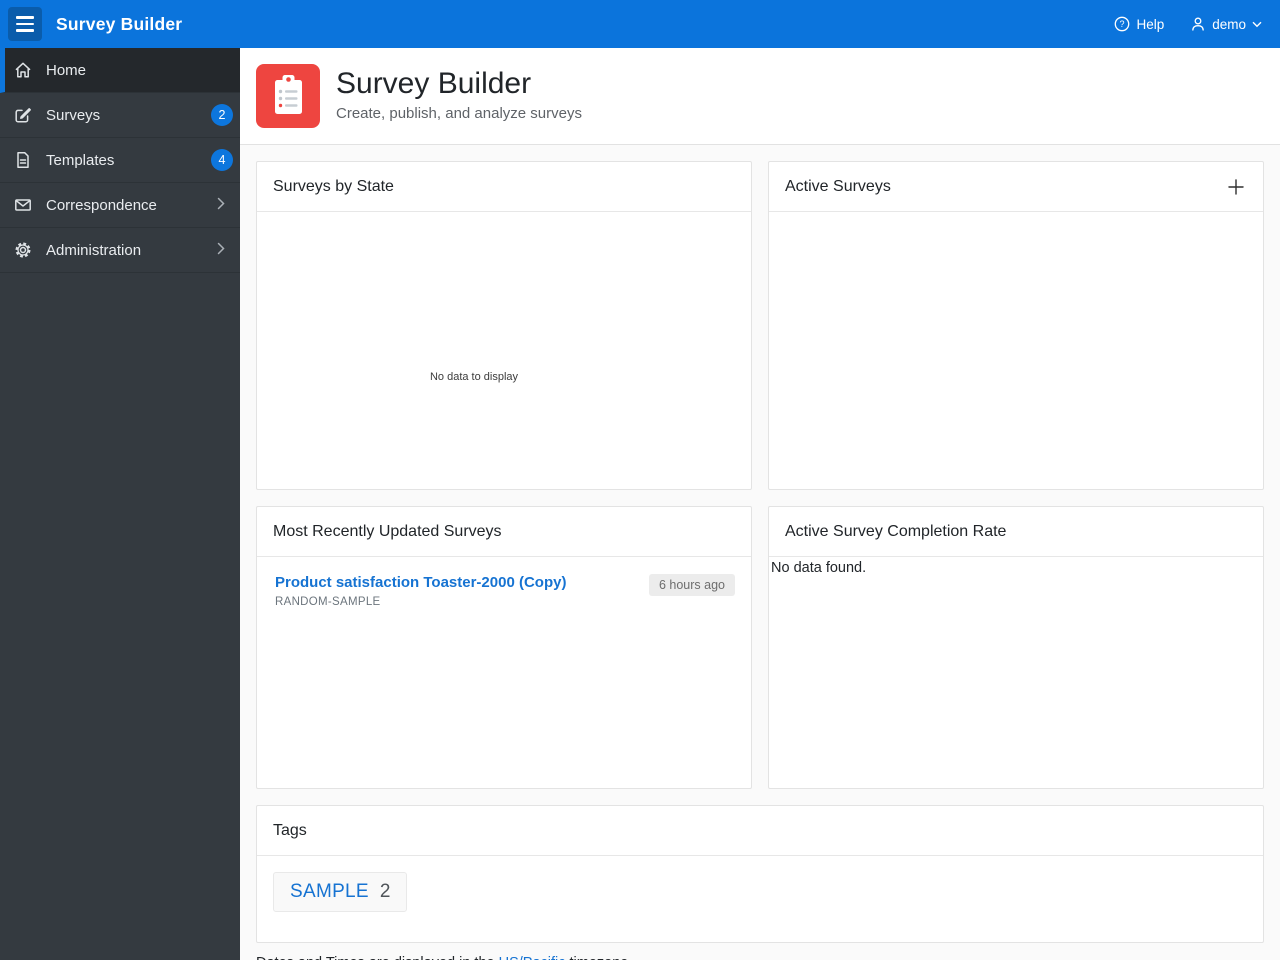  I want to click on tag-count: 2, so click(385, 891).